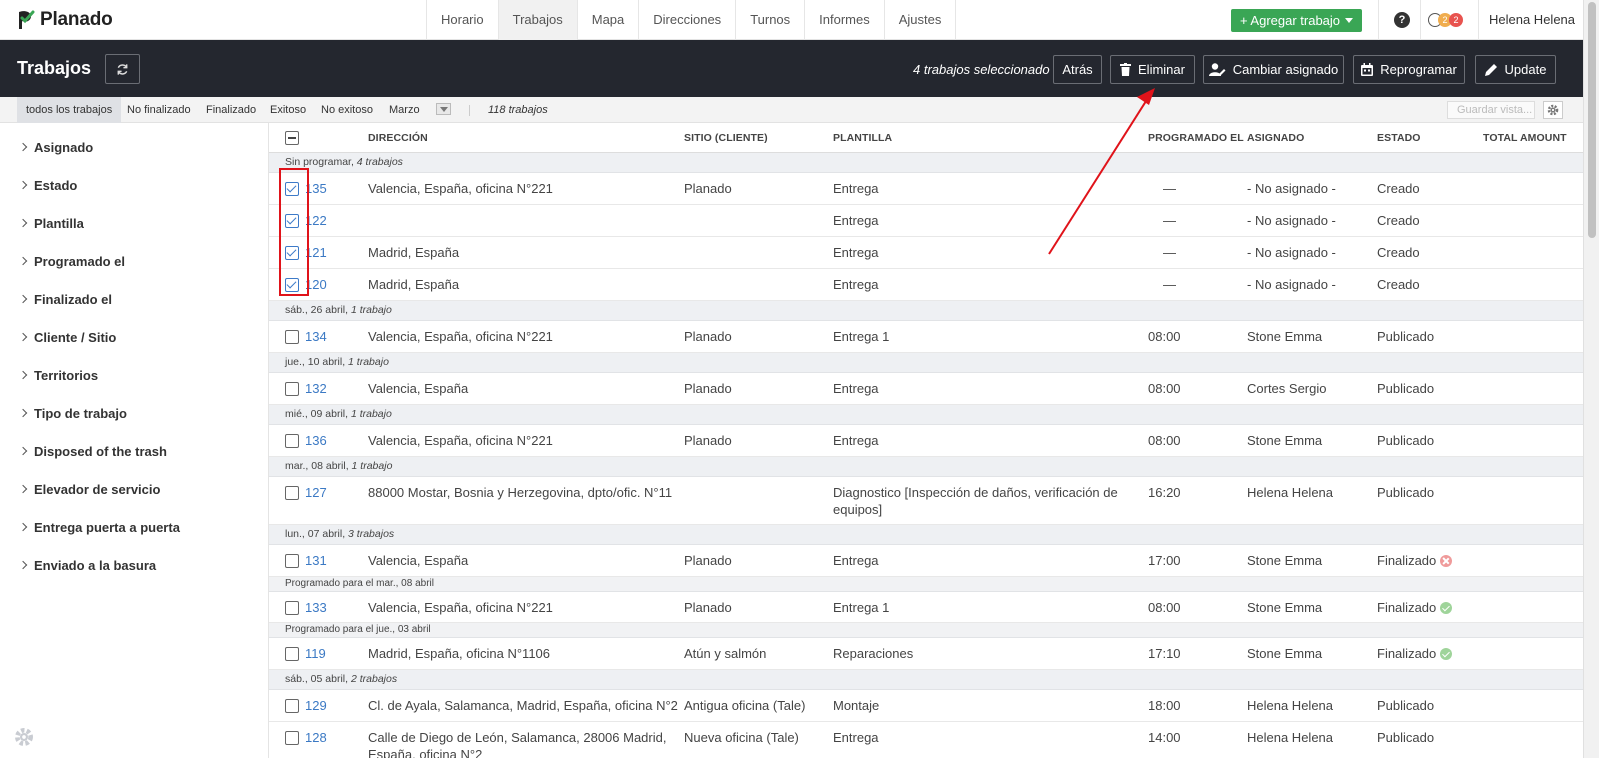  I want to click on sidebar-filter-entrega: Entrega puerta a puerta, so click(99, 527).